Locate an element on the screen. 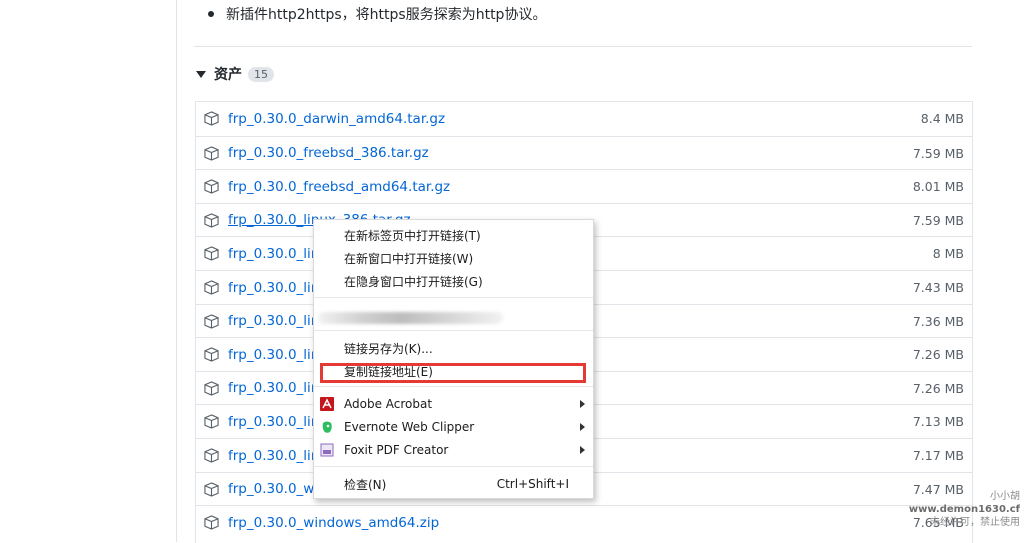 The height and width of the screenshot is (543, 1024). assets-count-badge: 15 is located at coordinates (261, 74).